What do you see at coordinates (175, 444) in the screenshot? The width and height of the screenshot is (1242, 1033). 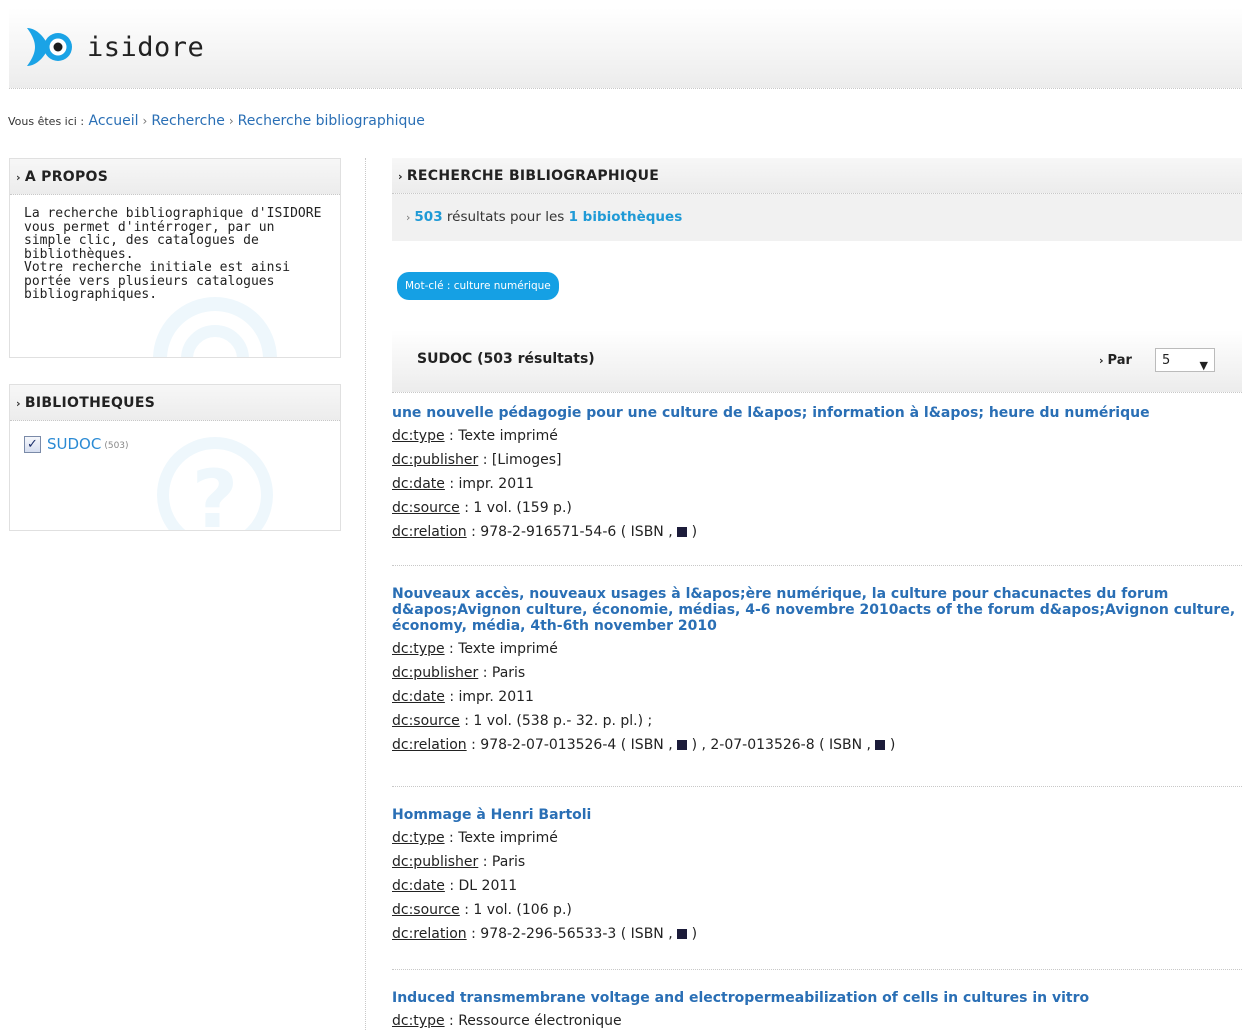 I see `library-item-sudoc: ✓ SUDOC (503)` at bounding box center [175, 444].